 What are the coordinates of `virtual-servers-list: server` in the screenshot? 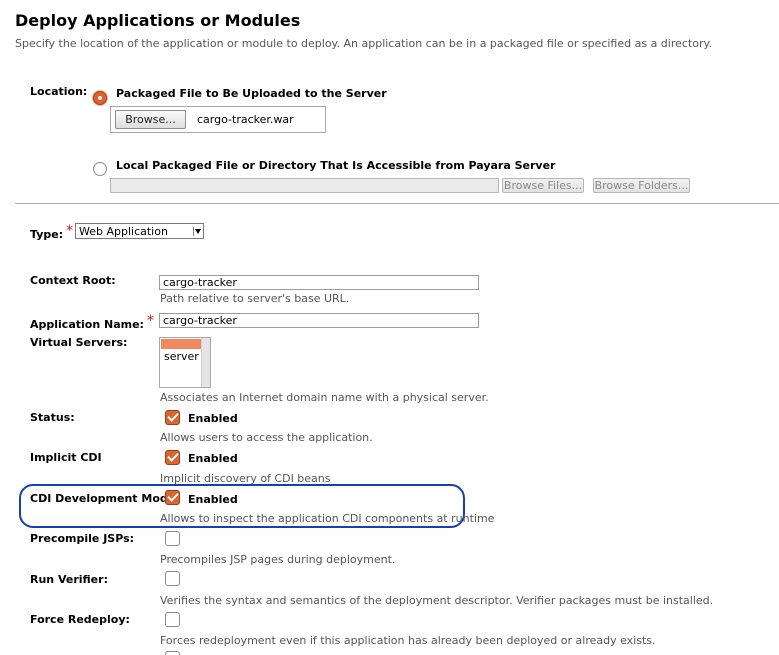 It's located at (185, 362).